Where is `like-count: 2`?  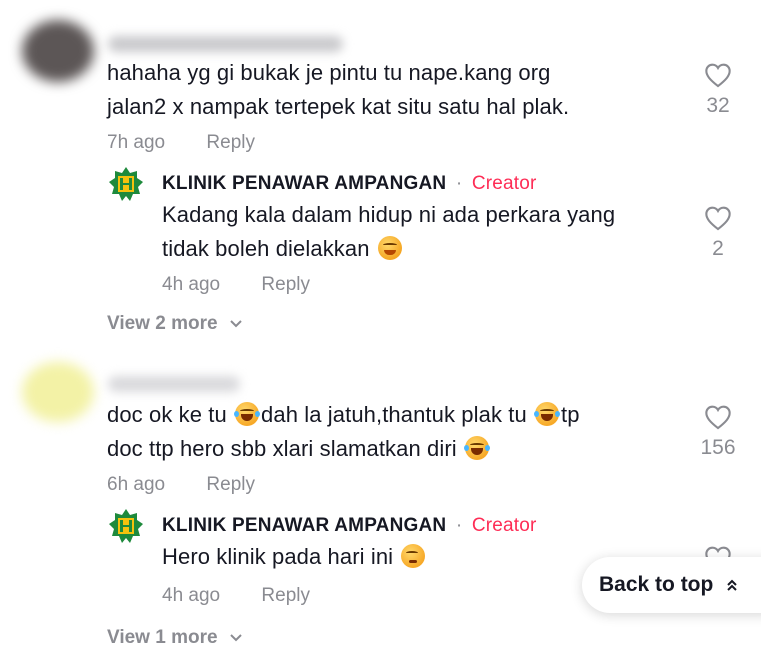
like-count: 2 is located at coordinates (718, 248).